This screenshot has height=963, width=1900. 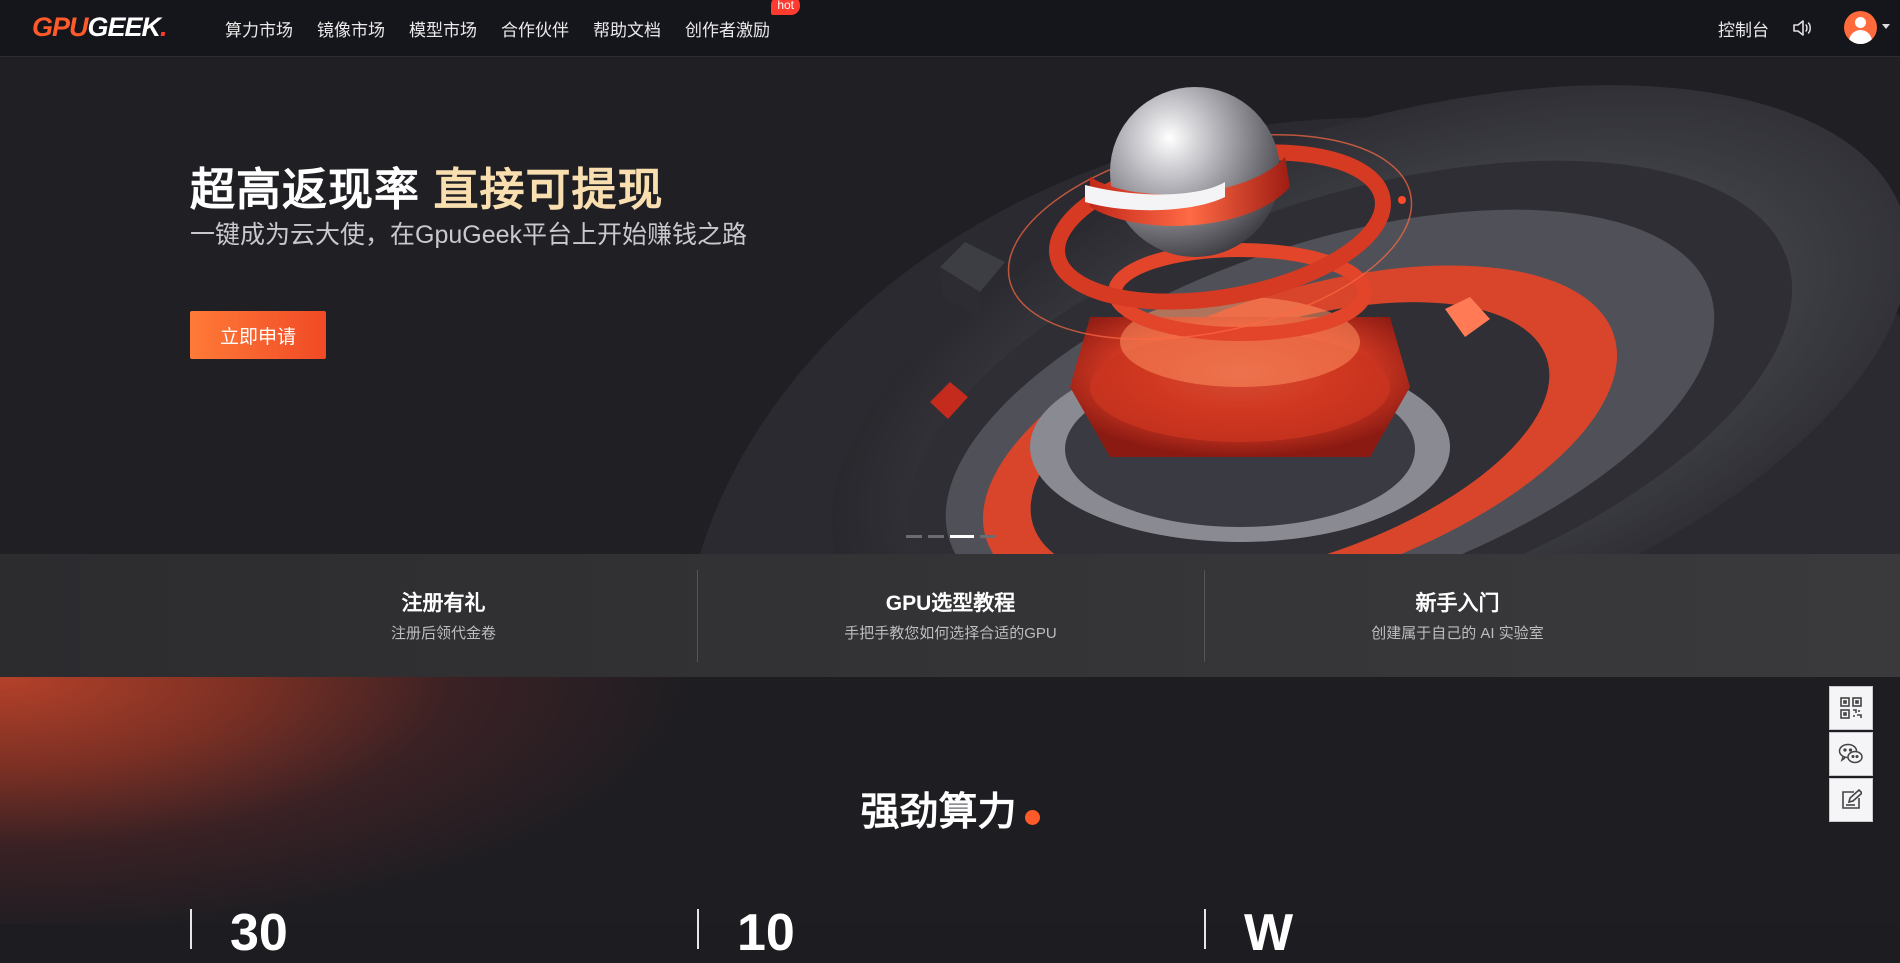 I want to click on hero-title-main: 超高返现率, so click(x=305, y=189).